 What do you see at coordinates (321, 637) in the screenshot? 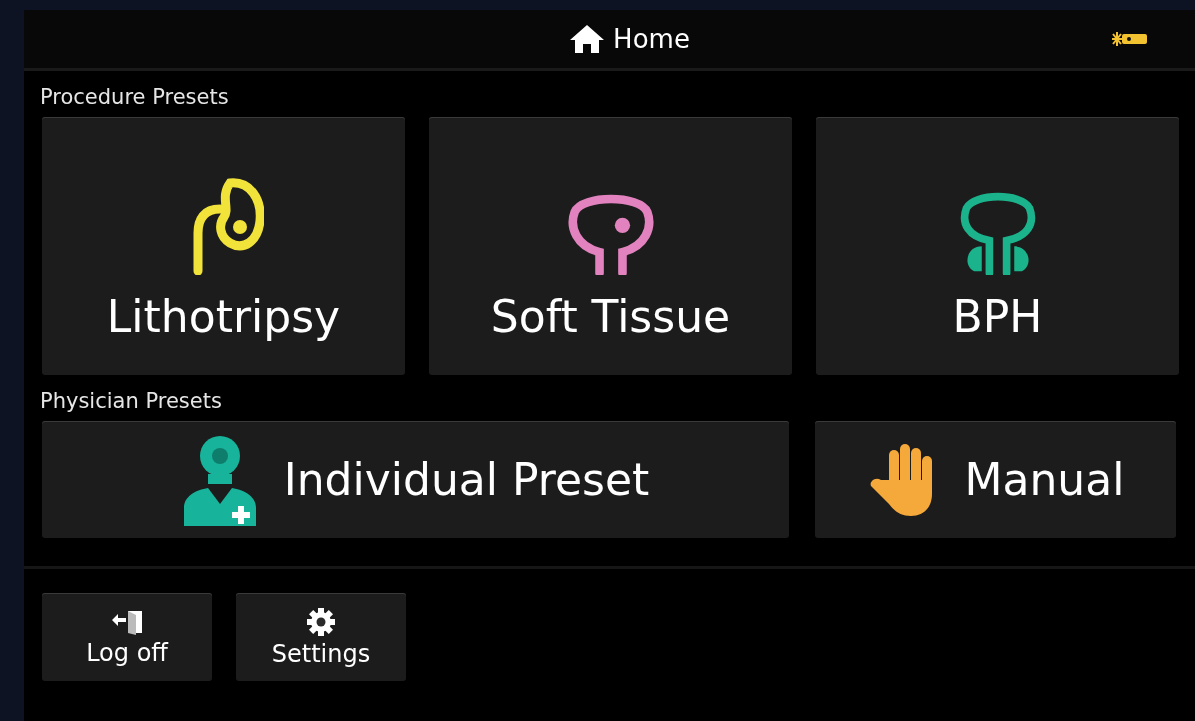
I see `settings-button: Settings` at bounding box center [321, 637].